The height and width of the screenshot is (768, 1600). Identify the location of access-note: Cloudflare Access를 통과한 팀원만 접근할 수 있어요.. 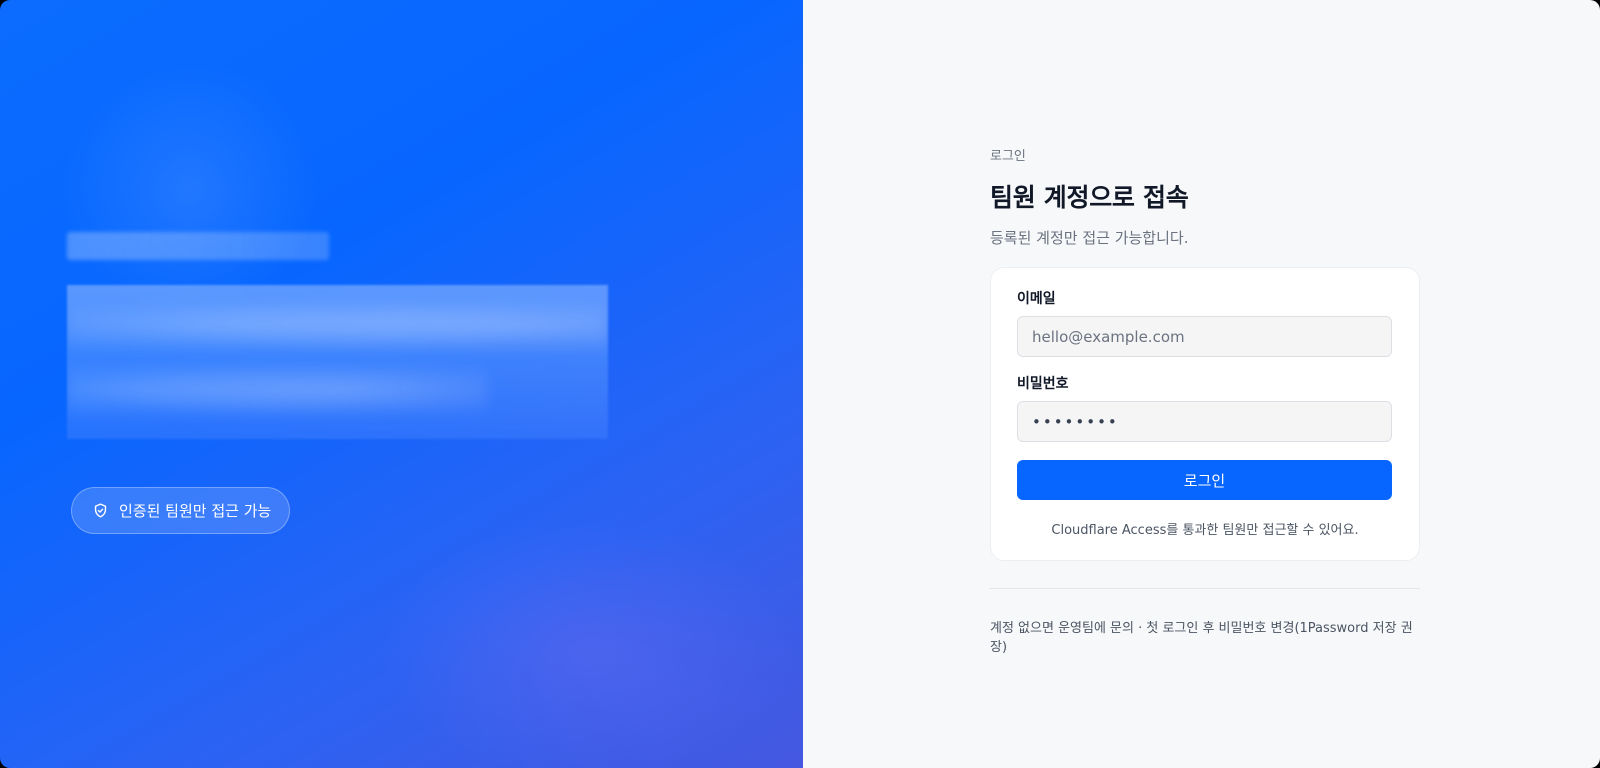
(1205, 530).